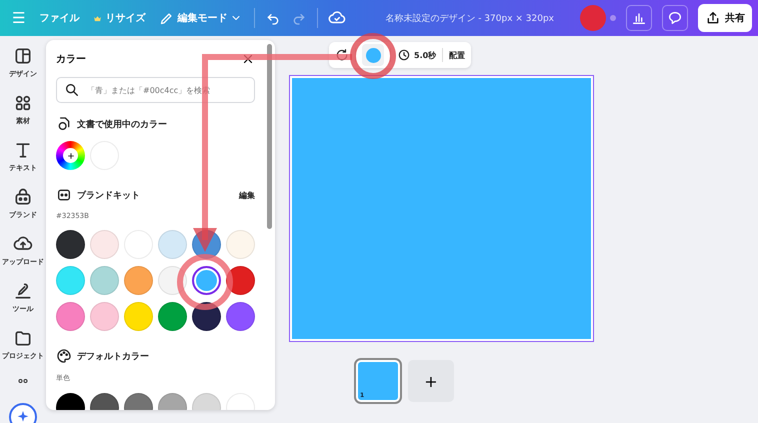 The width and height of the screenshot is (758, 423). What do you see at coordinates (64, 195) in the screenshot?
I see `brand-kit-icon` at bounding box center [64, 195].